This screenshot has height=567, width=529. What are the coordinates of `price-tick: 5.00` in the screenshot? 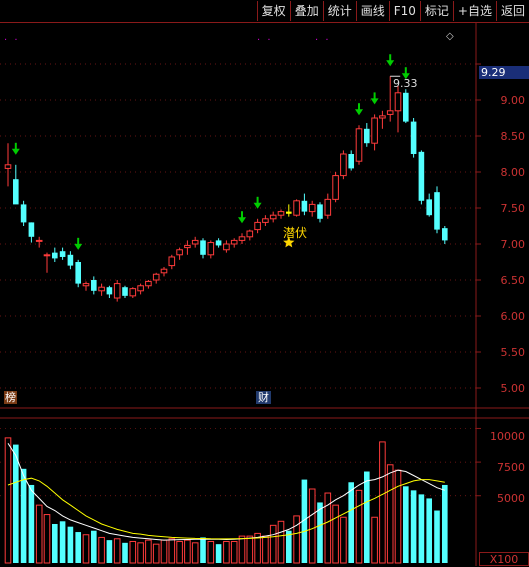 It's located at (513, 388).